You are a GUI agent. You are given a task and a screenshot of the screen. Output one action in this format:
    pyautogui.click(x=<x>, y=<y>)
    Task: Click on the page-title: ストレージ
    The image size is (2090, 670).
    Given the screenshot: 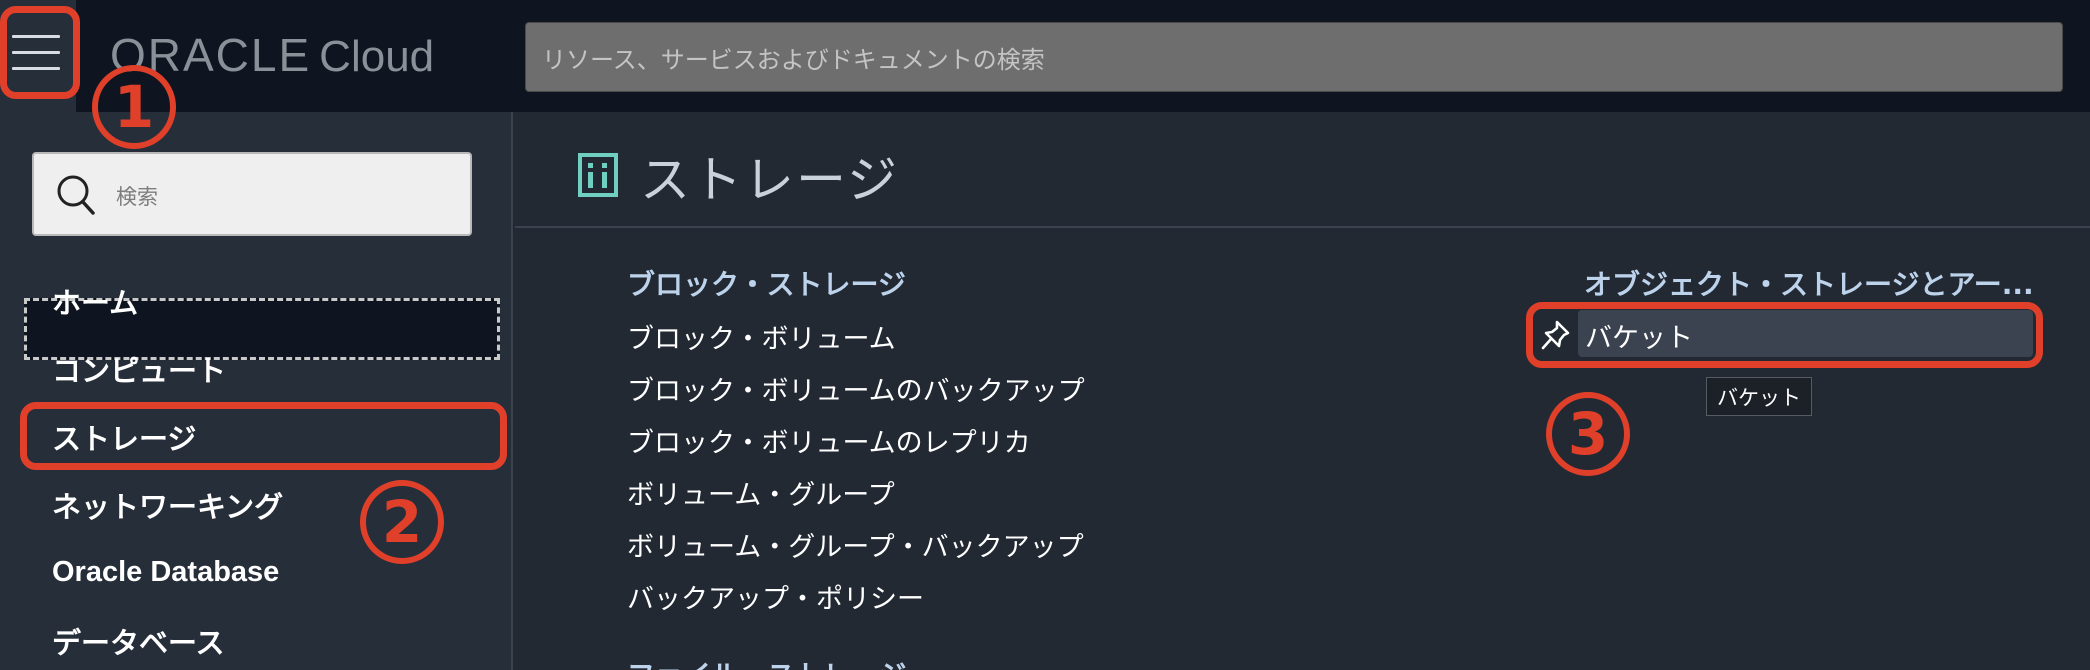 What is the action you would take?
    pyautogui.click(x=769, y=180)
    